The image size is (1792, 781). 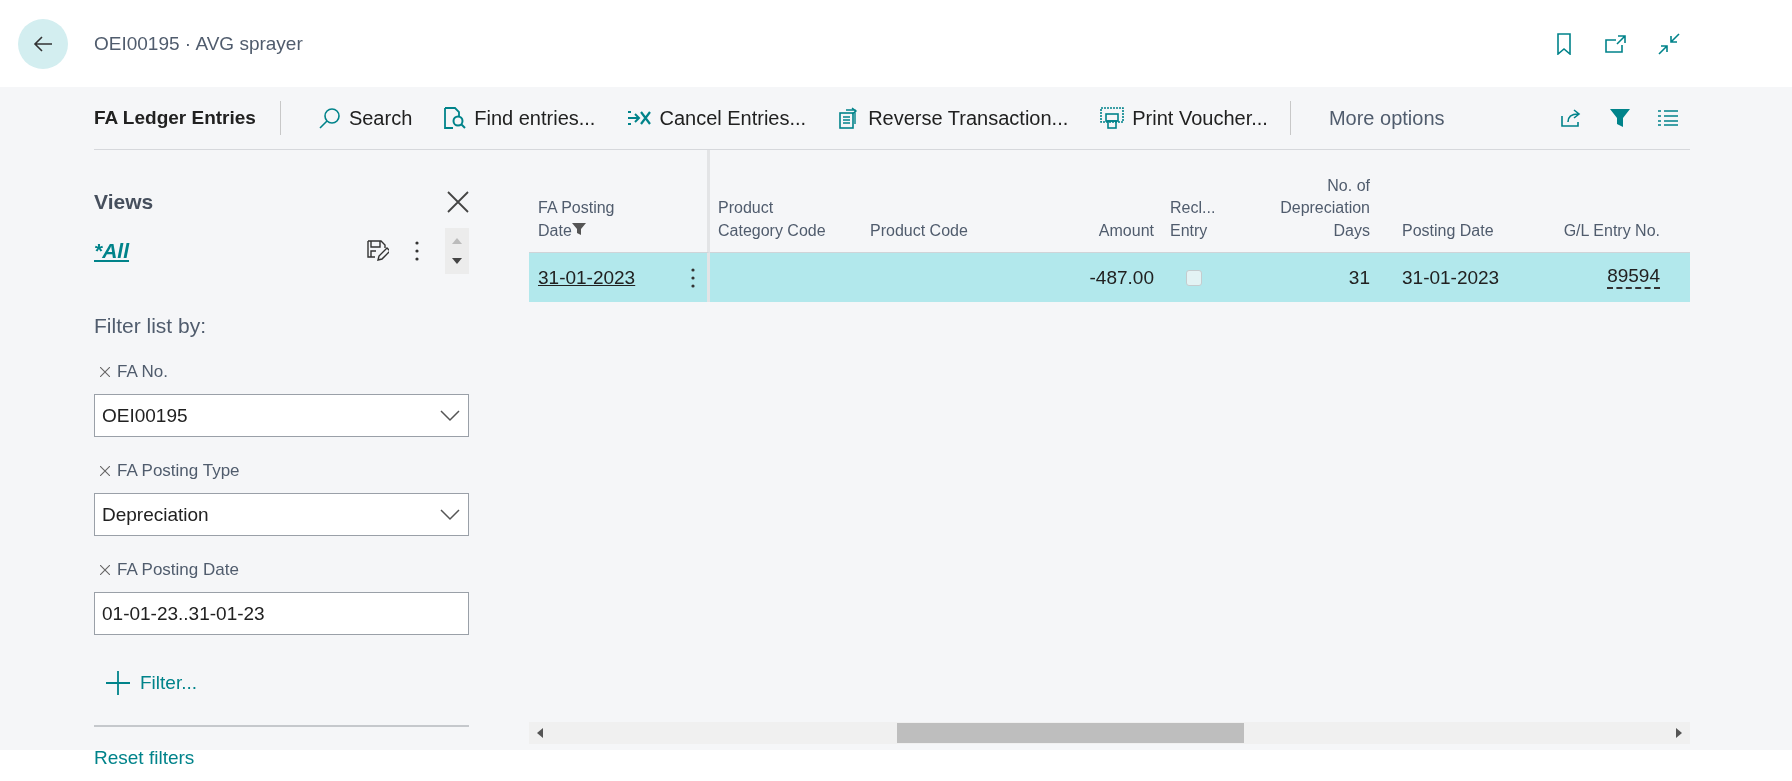 What do you see at coordinates (455, 118) in the screenshot?
I see `document-search-icon` at bounding box center [455, 118].